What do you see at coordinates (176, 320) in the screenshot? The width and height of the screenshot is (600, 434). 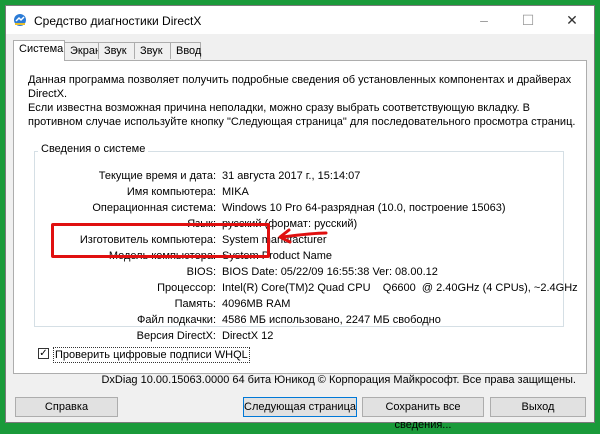 I see `info-label: Файл подкачки:` at bounding box center [176, 320].